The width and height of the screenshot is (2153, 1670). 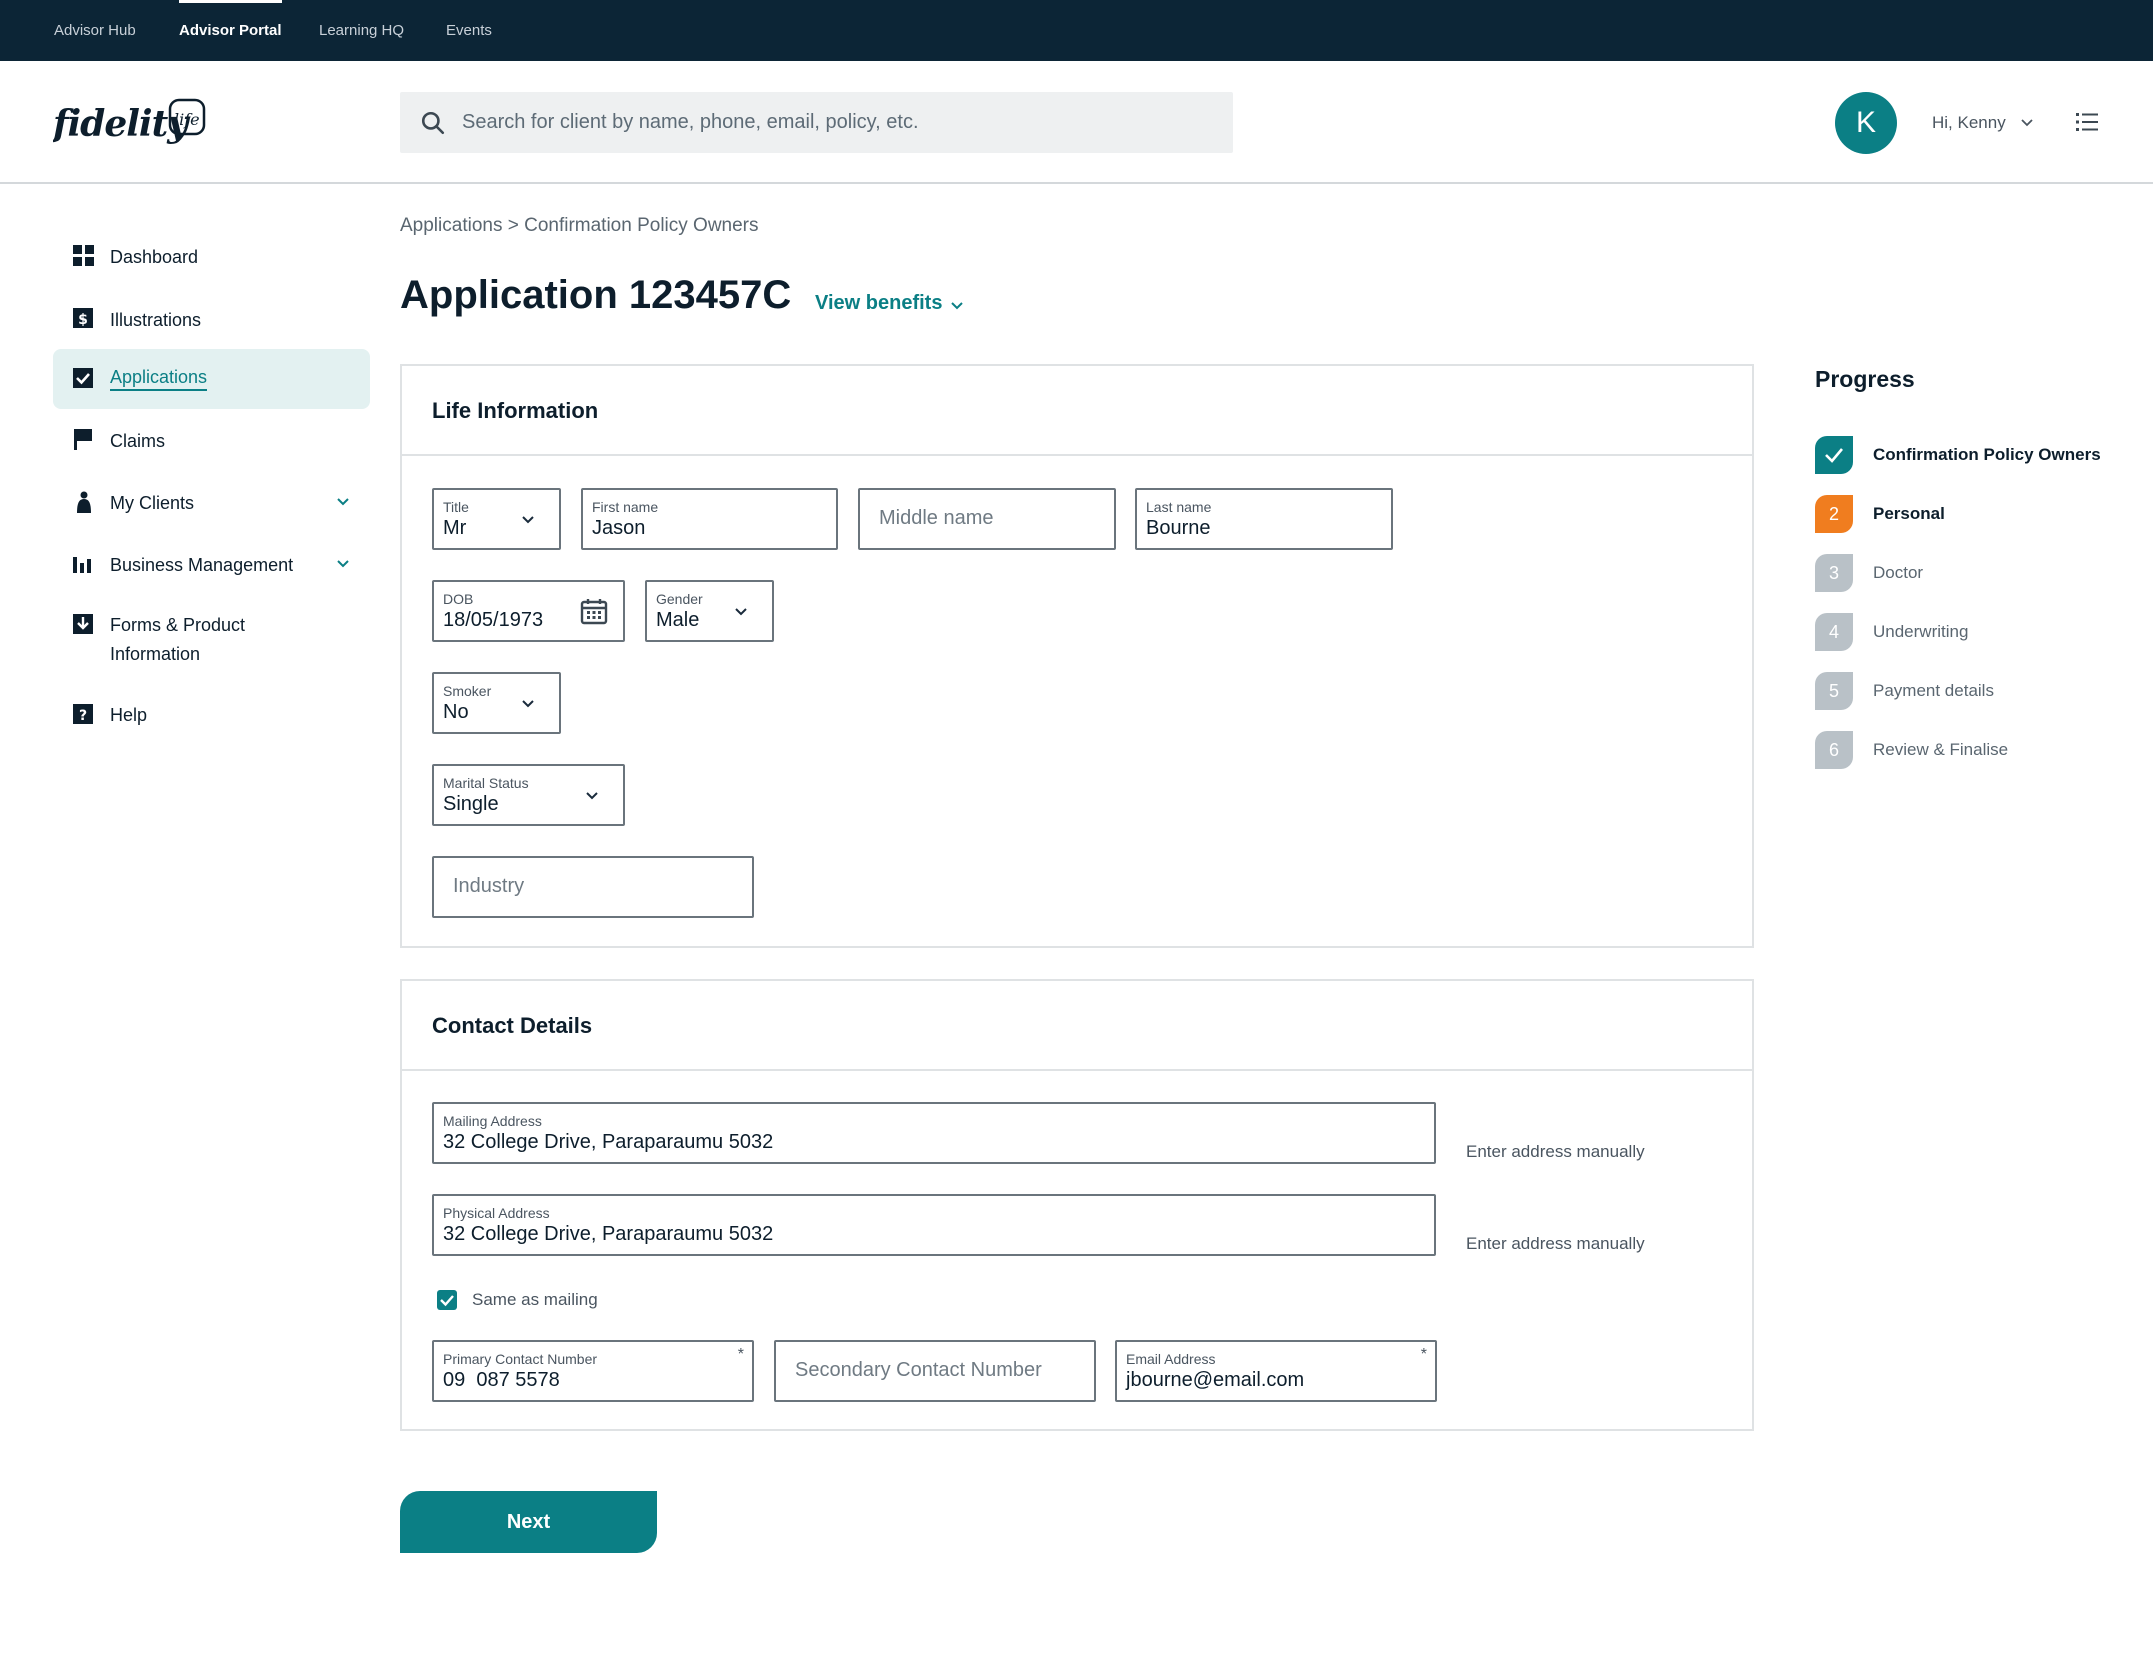 What do you see at coordinates (878, 303) in the screenshot?
I see `view-benefits-link: View benefits` at bounding box center [878, 303].